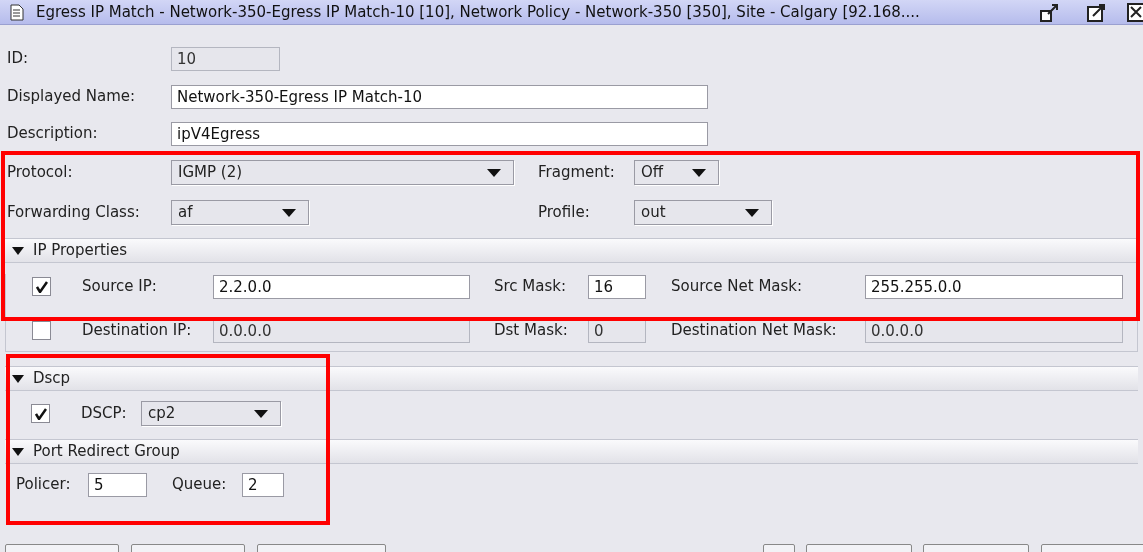 The width and height of the screenshot is (1143, 552). Describe the element at coordinates (571, 250) in the screenshot. I see `section-header: IP Properties` at that location.